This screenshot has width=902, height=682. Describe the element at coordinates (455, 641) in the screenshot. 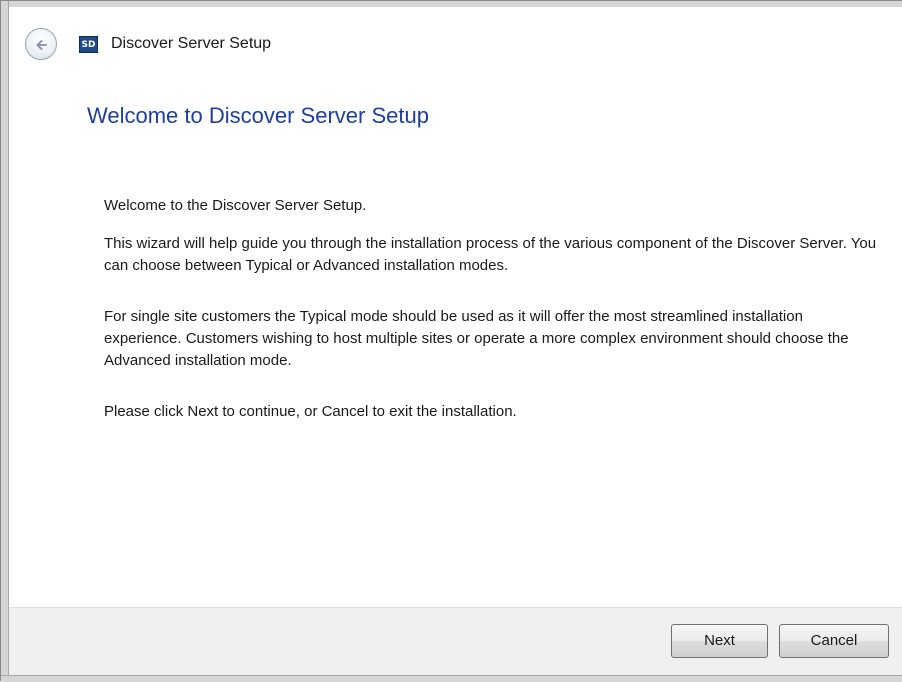

I see `button-bar: Next Cancel` at that location.